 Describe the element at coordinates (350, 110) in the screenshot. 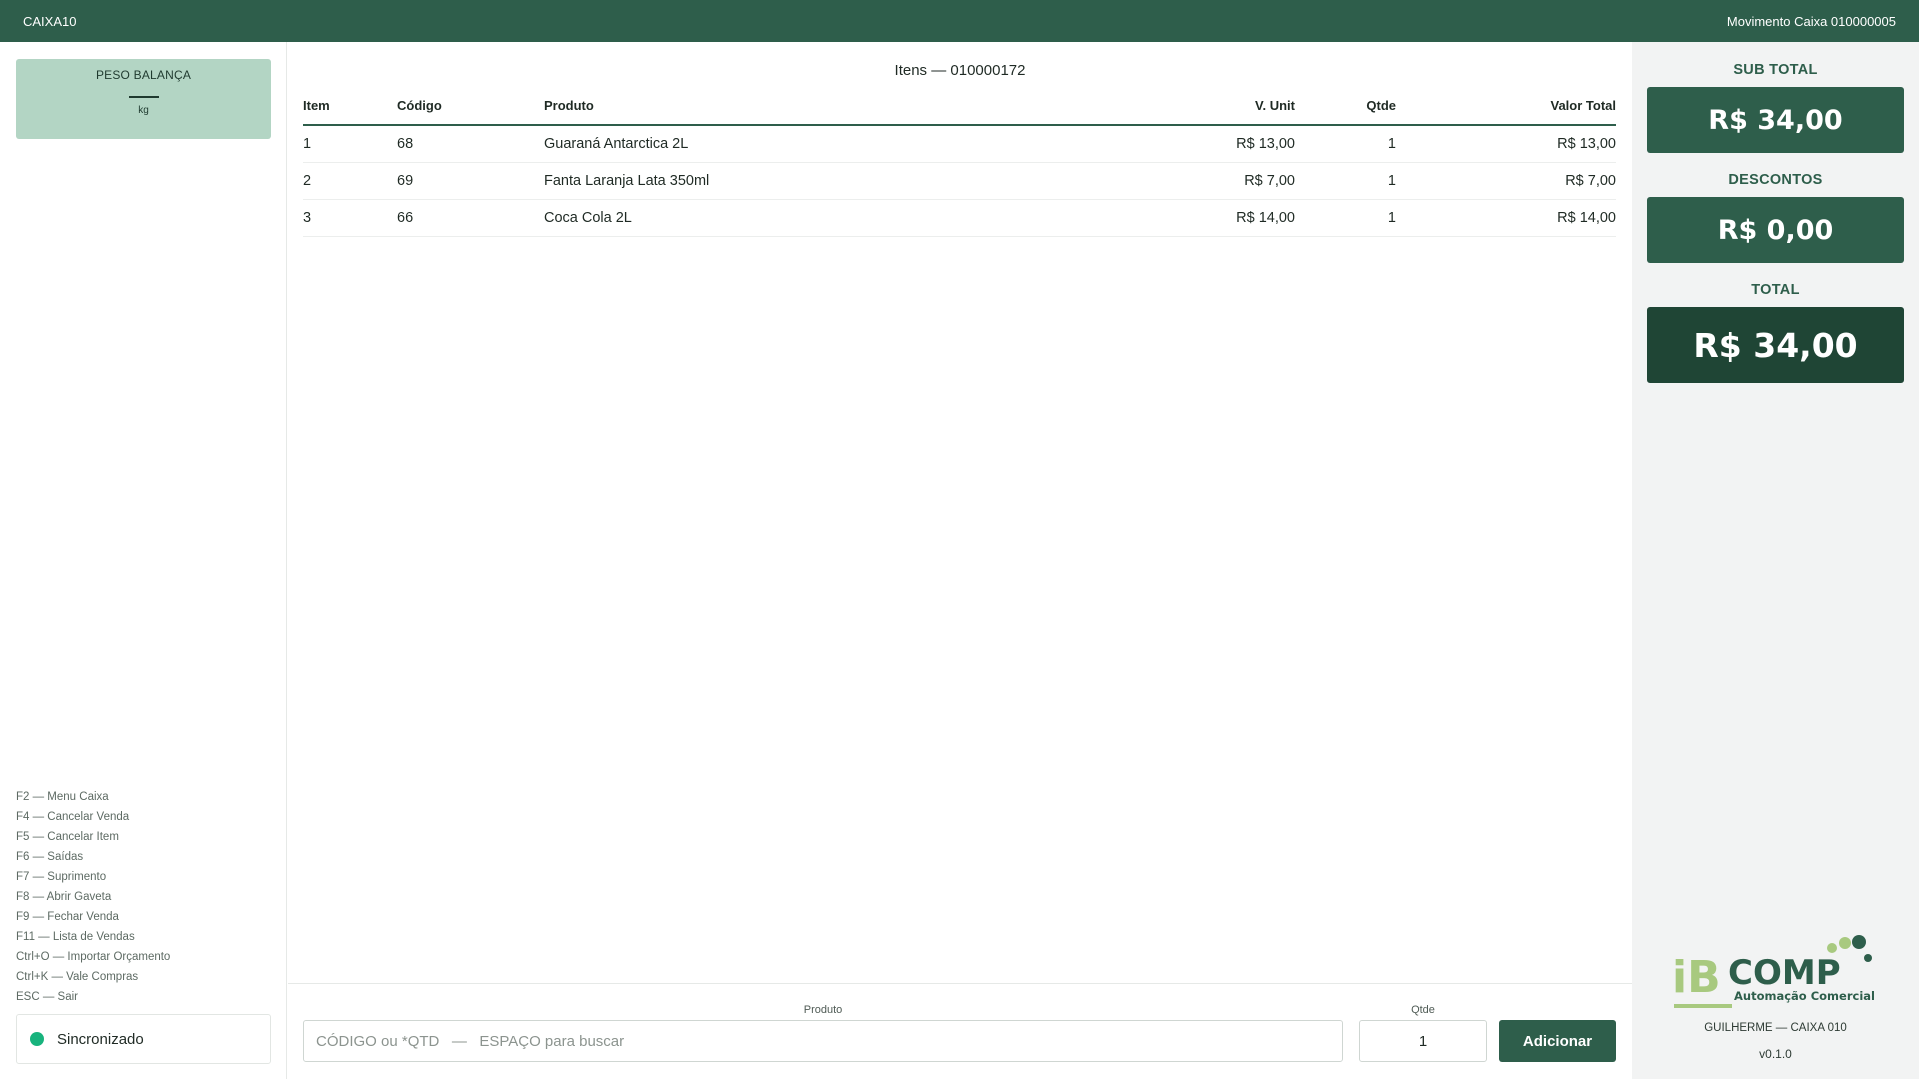

I see `column-header-item: Item` at that location.